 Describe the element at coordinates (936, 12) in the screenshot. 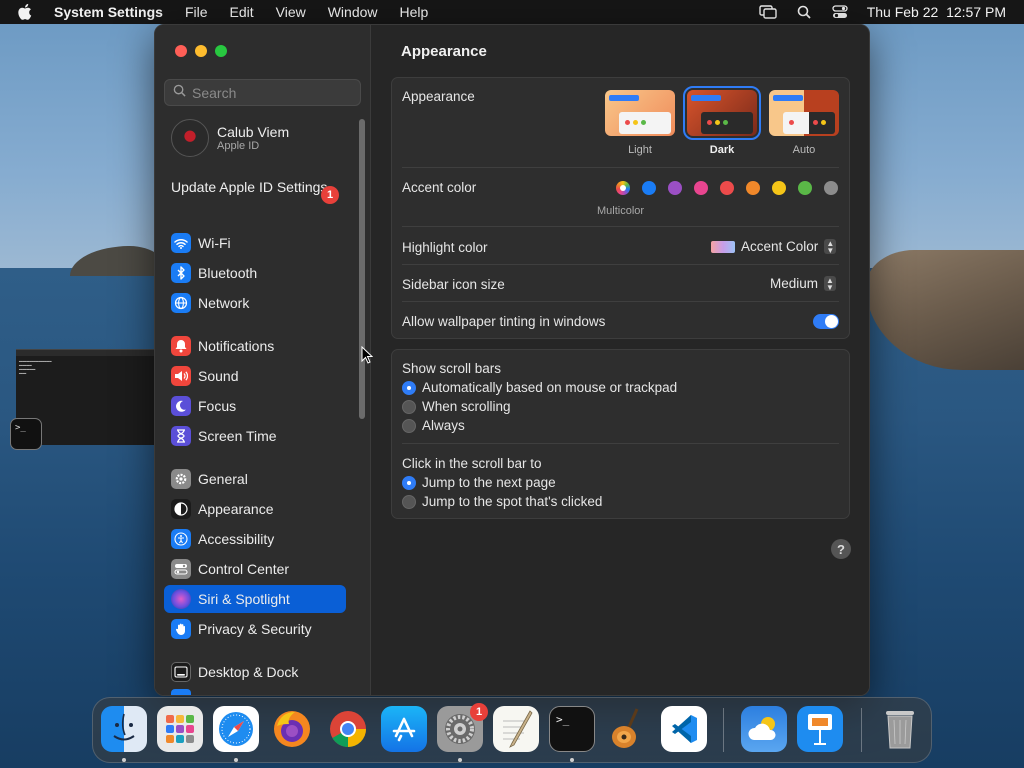

I see `menu-clock: Thu Feb 22 12:57 PM` at that location.